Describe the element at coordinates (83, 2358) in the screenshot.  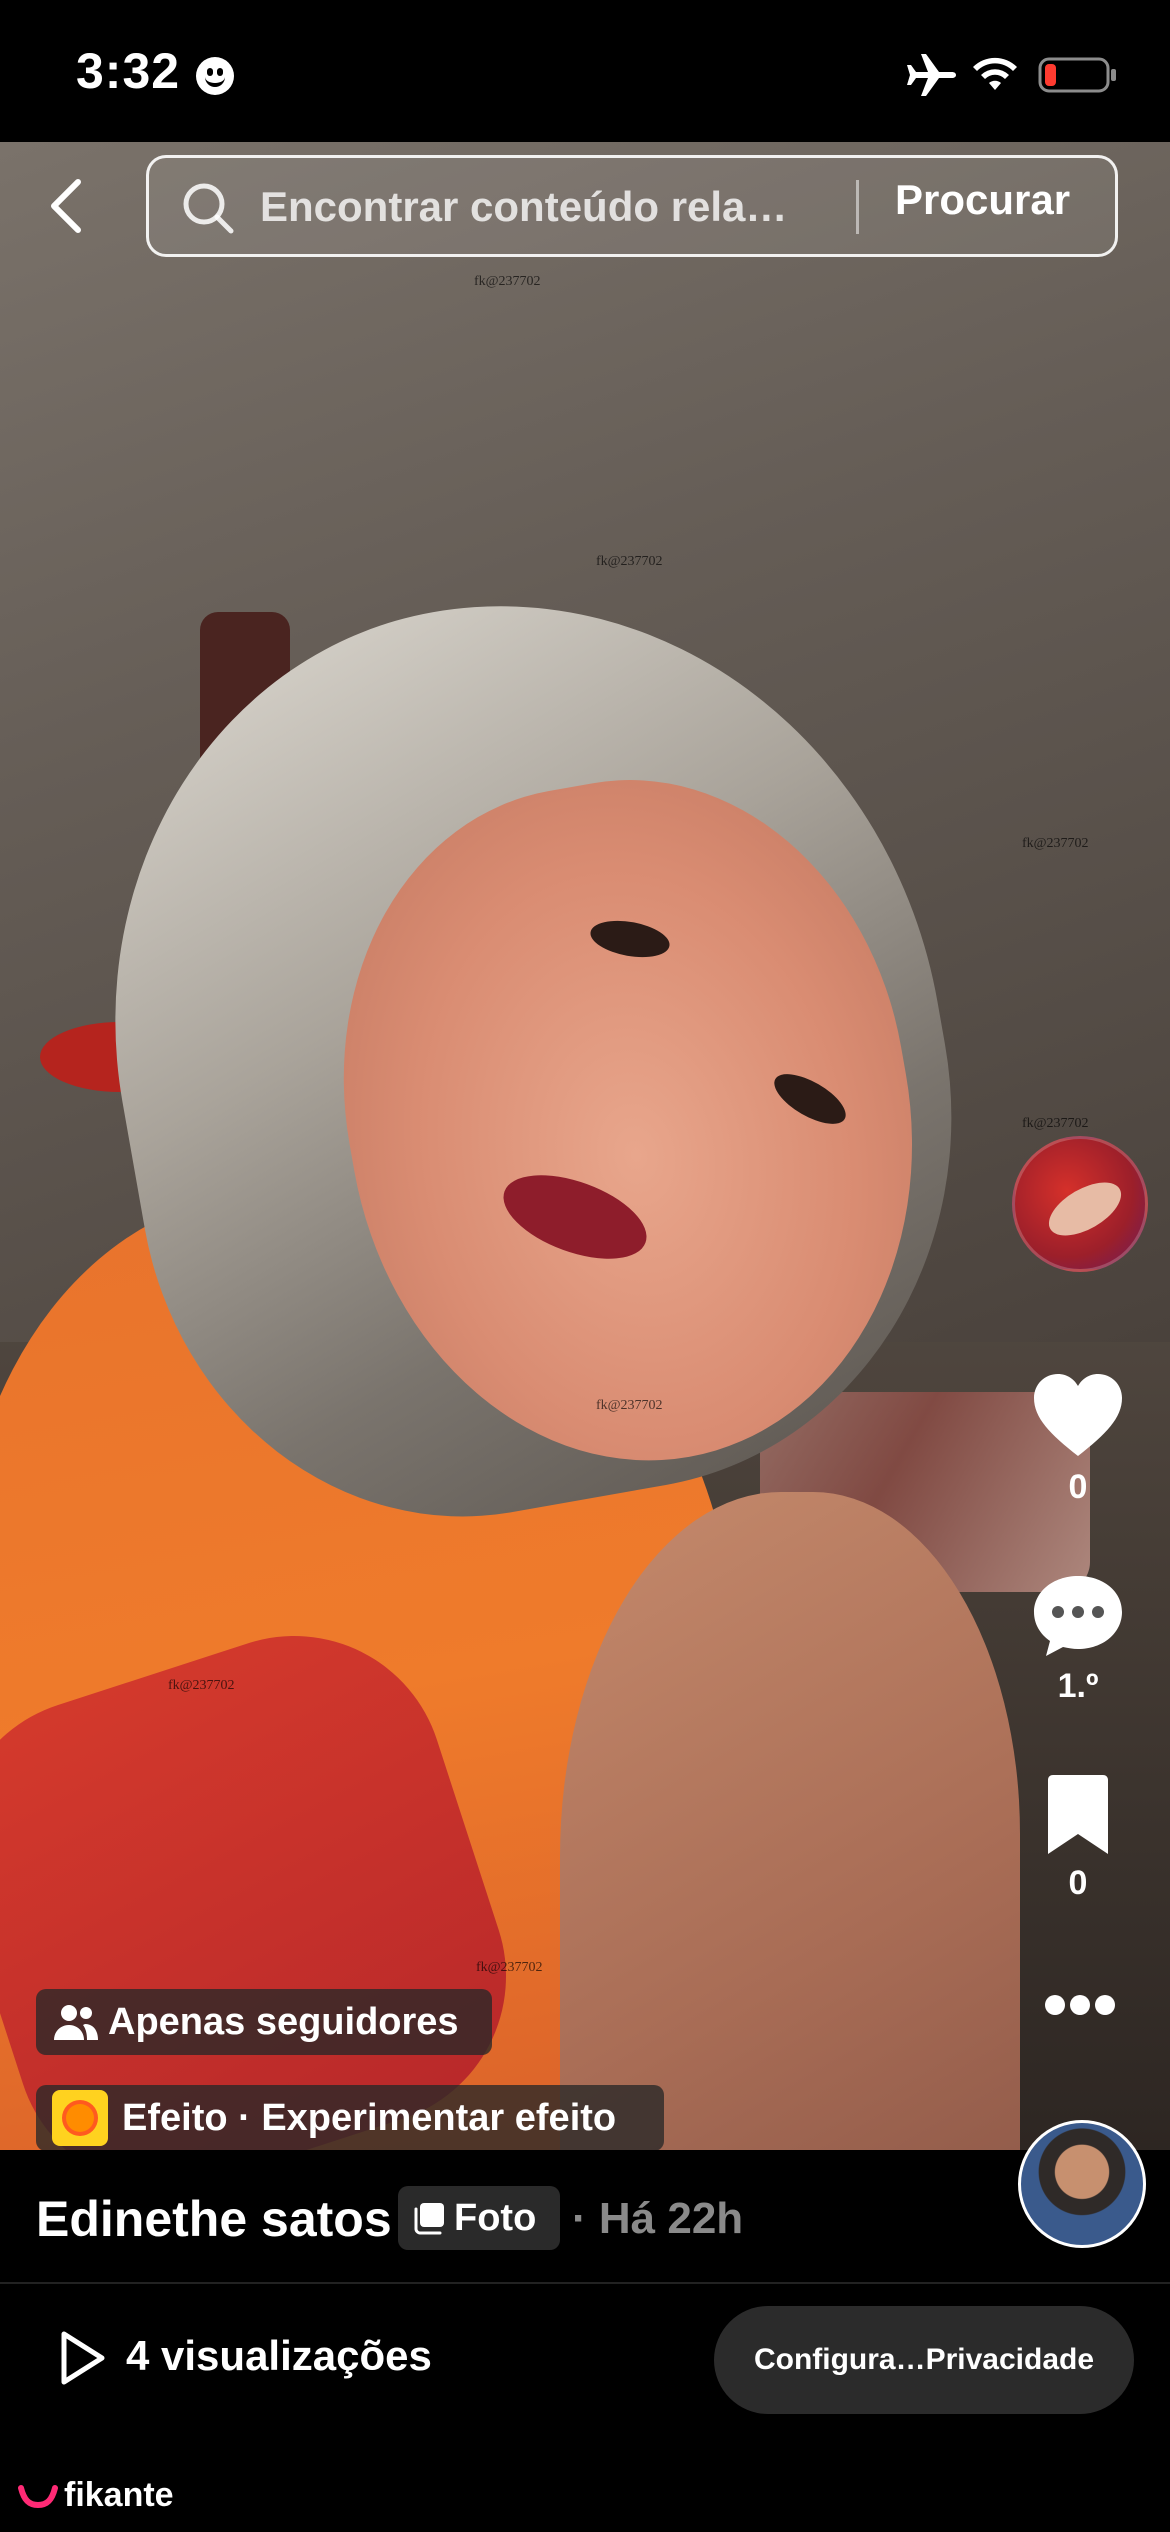
I see `play-icon` at that location.